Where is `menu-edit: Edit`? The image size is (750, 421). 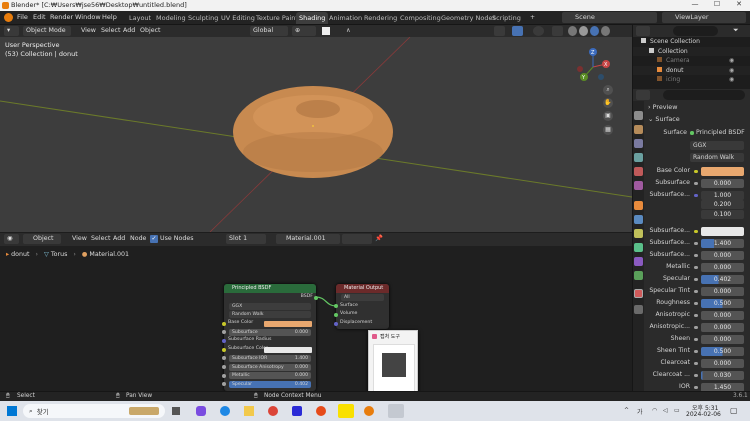
menu-edit: Edit is located at coordinates (39, 17).